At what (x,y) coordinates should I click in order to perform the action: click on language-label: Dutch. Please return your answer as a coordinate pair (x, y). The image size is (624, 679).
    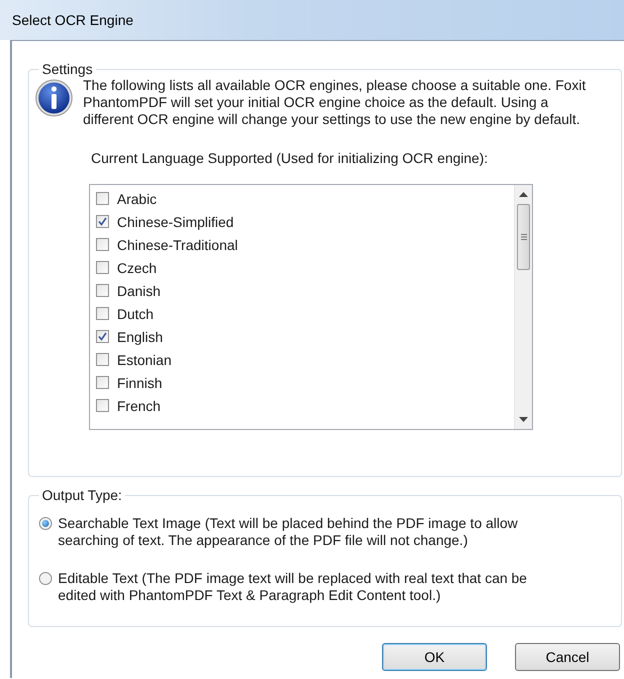
    Looking at the image, I should click on (135, 314).